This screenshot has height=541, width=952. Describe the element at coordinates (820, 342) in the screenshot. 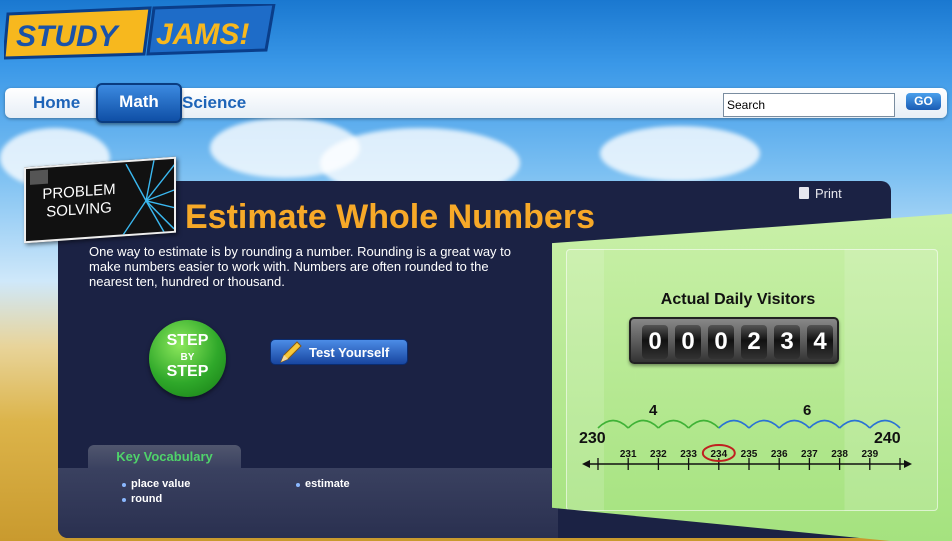

I see `counter-digit: 4` at that location.